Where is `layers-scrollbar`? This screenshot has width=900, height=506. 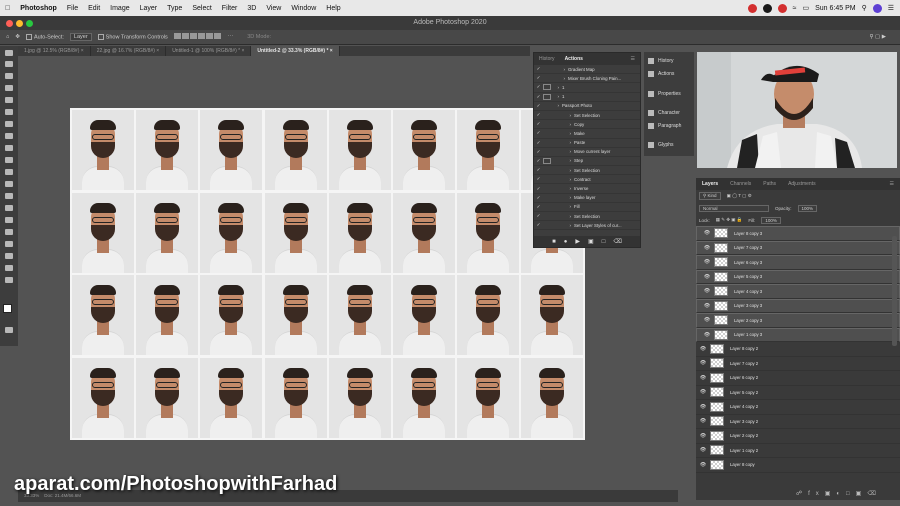
layers-scrollbar is located at coordinates (894, 291).